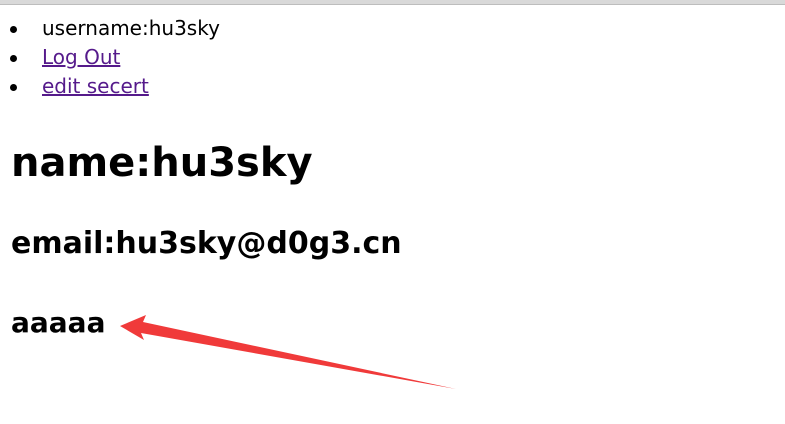 The image size is (785, 424). Describe the element at coordinates (81, 57) in the screenshot. I see `logout-link: Log Out` at that location.